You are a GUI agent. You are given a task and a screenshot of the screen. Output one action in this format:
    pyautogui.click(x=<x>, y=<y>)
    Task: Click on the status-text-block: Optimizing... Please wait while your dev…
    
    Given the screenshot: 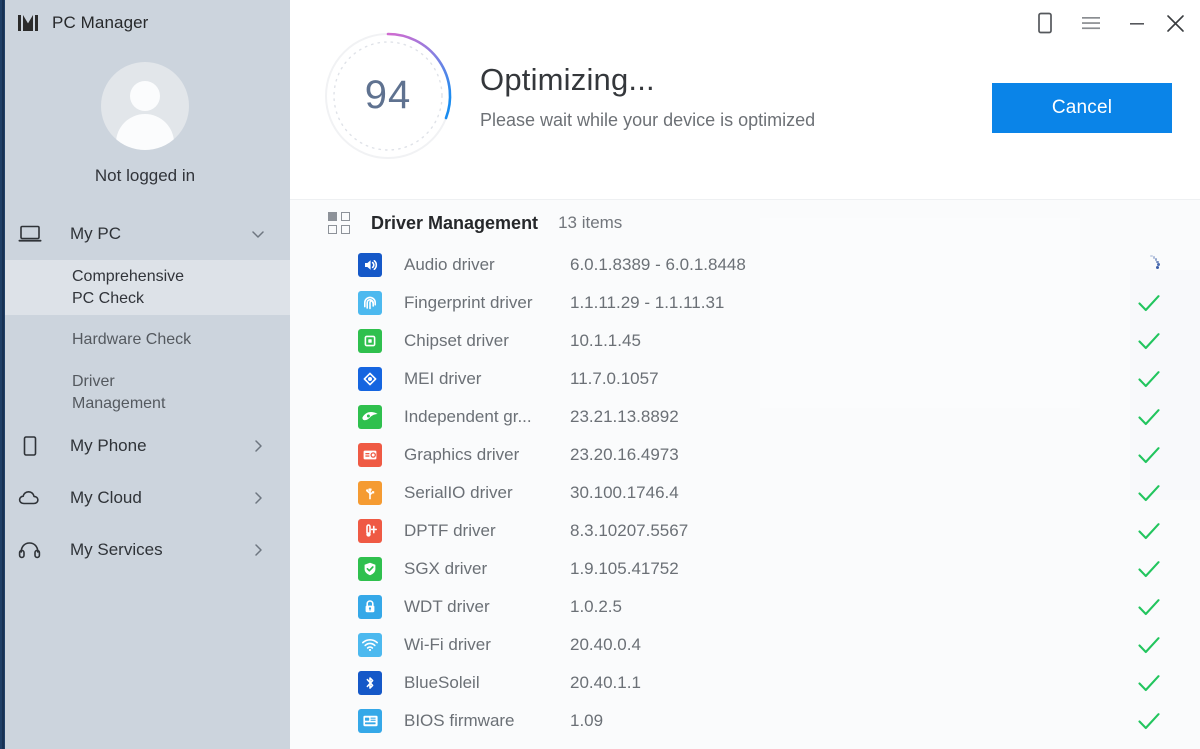 What is the action you would take?
    pyautogui.click(x=647, y=96)
    